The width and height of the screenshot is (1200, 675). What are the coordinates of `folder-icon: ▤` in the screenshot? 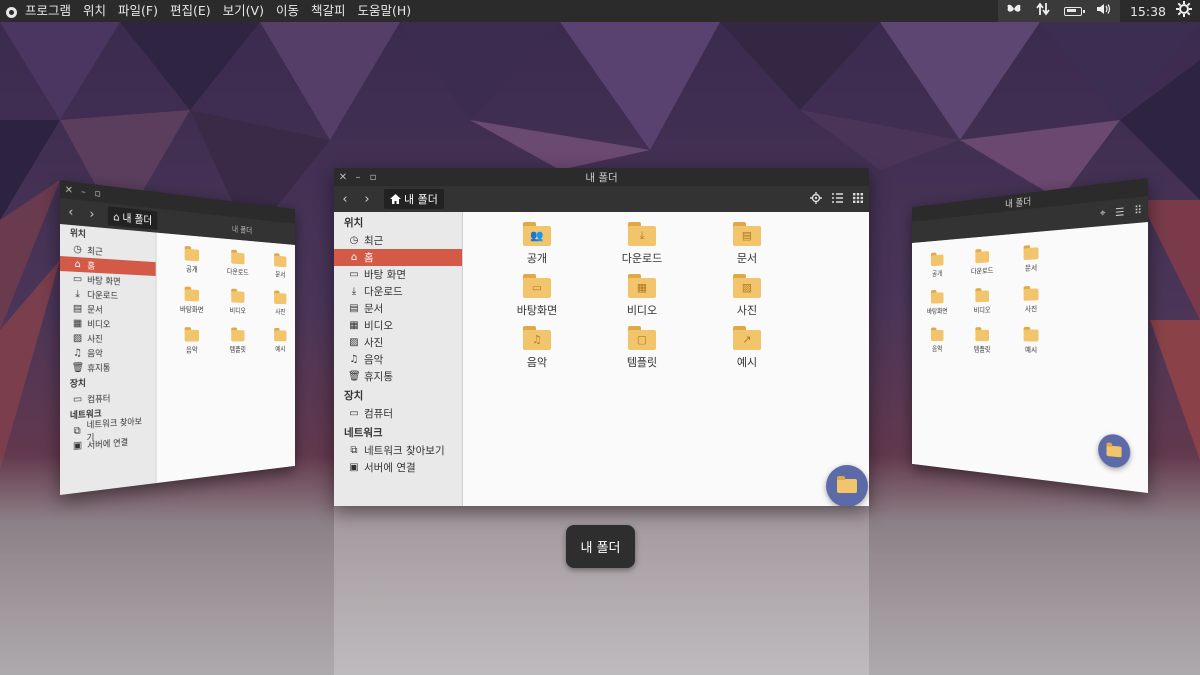 It's located at (747, 234).